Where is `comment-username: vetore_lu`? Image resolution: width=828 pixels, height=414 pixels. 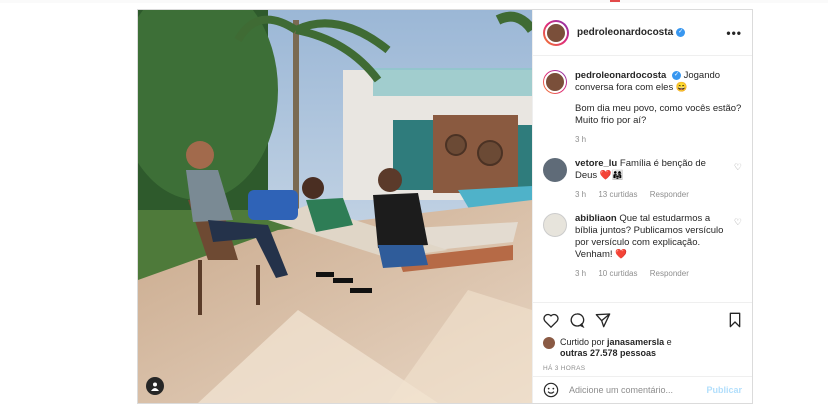 comment-username: vetore_lu is located at coordinates (596, 163).